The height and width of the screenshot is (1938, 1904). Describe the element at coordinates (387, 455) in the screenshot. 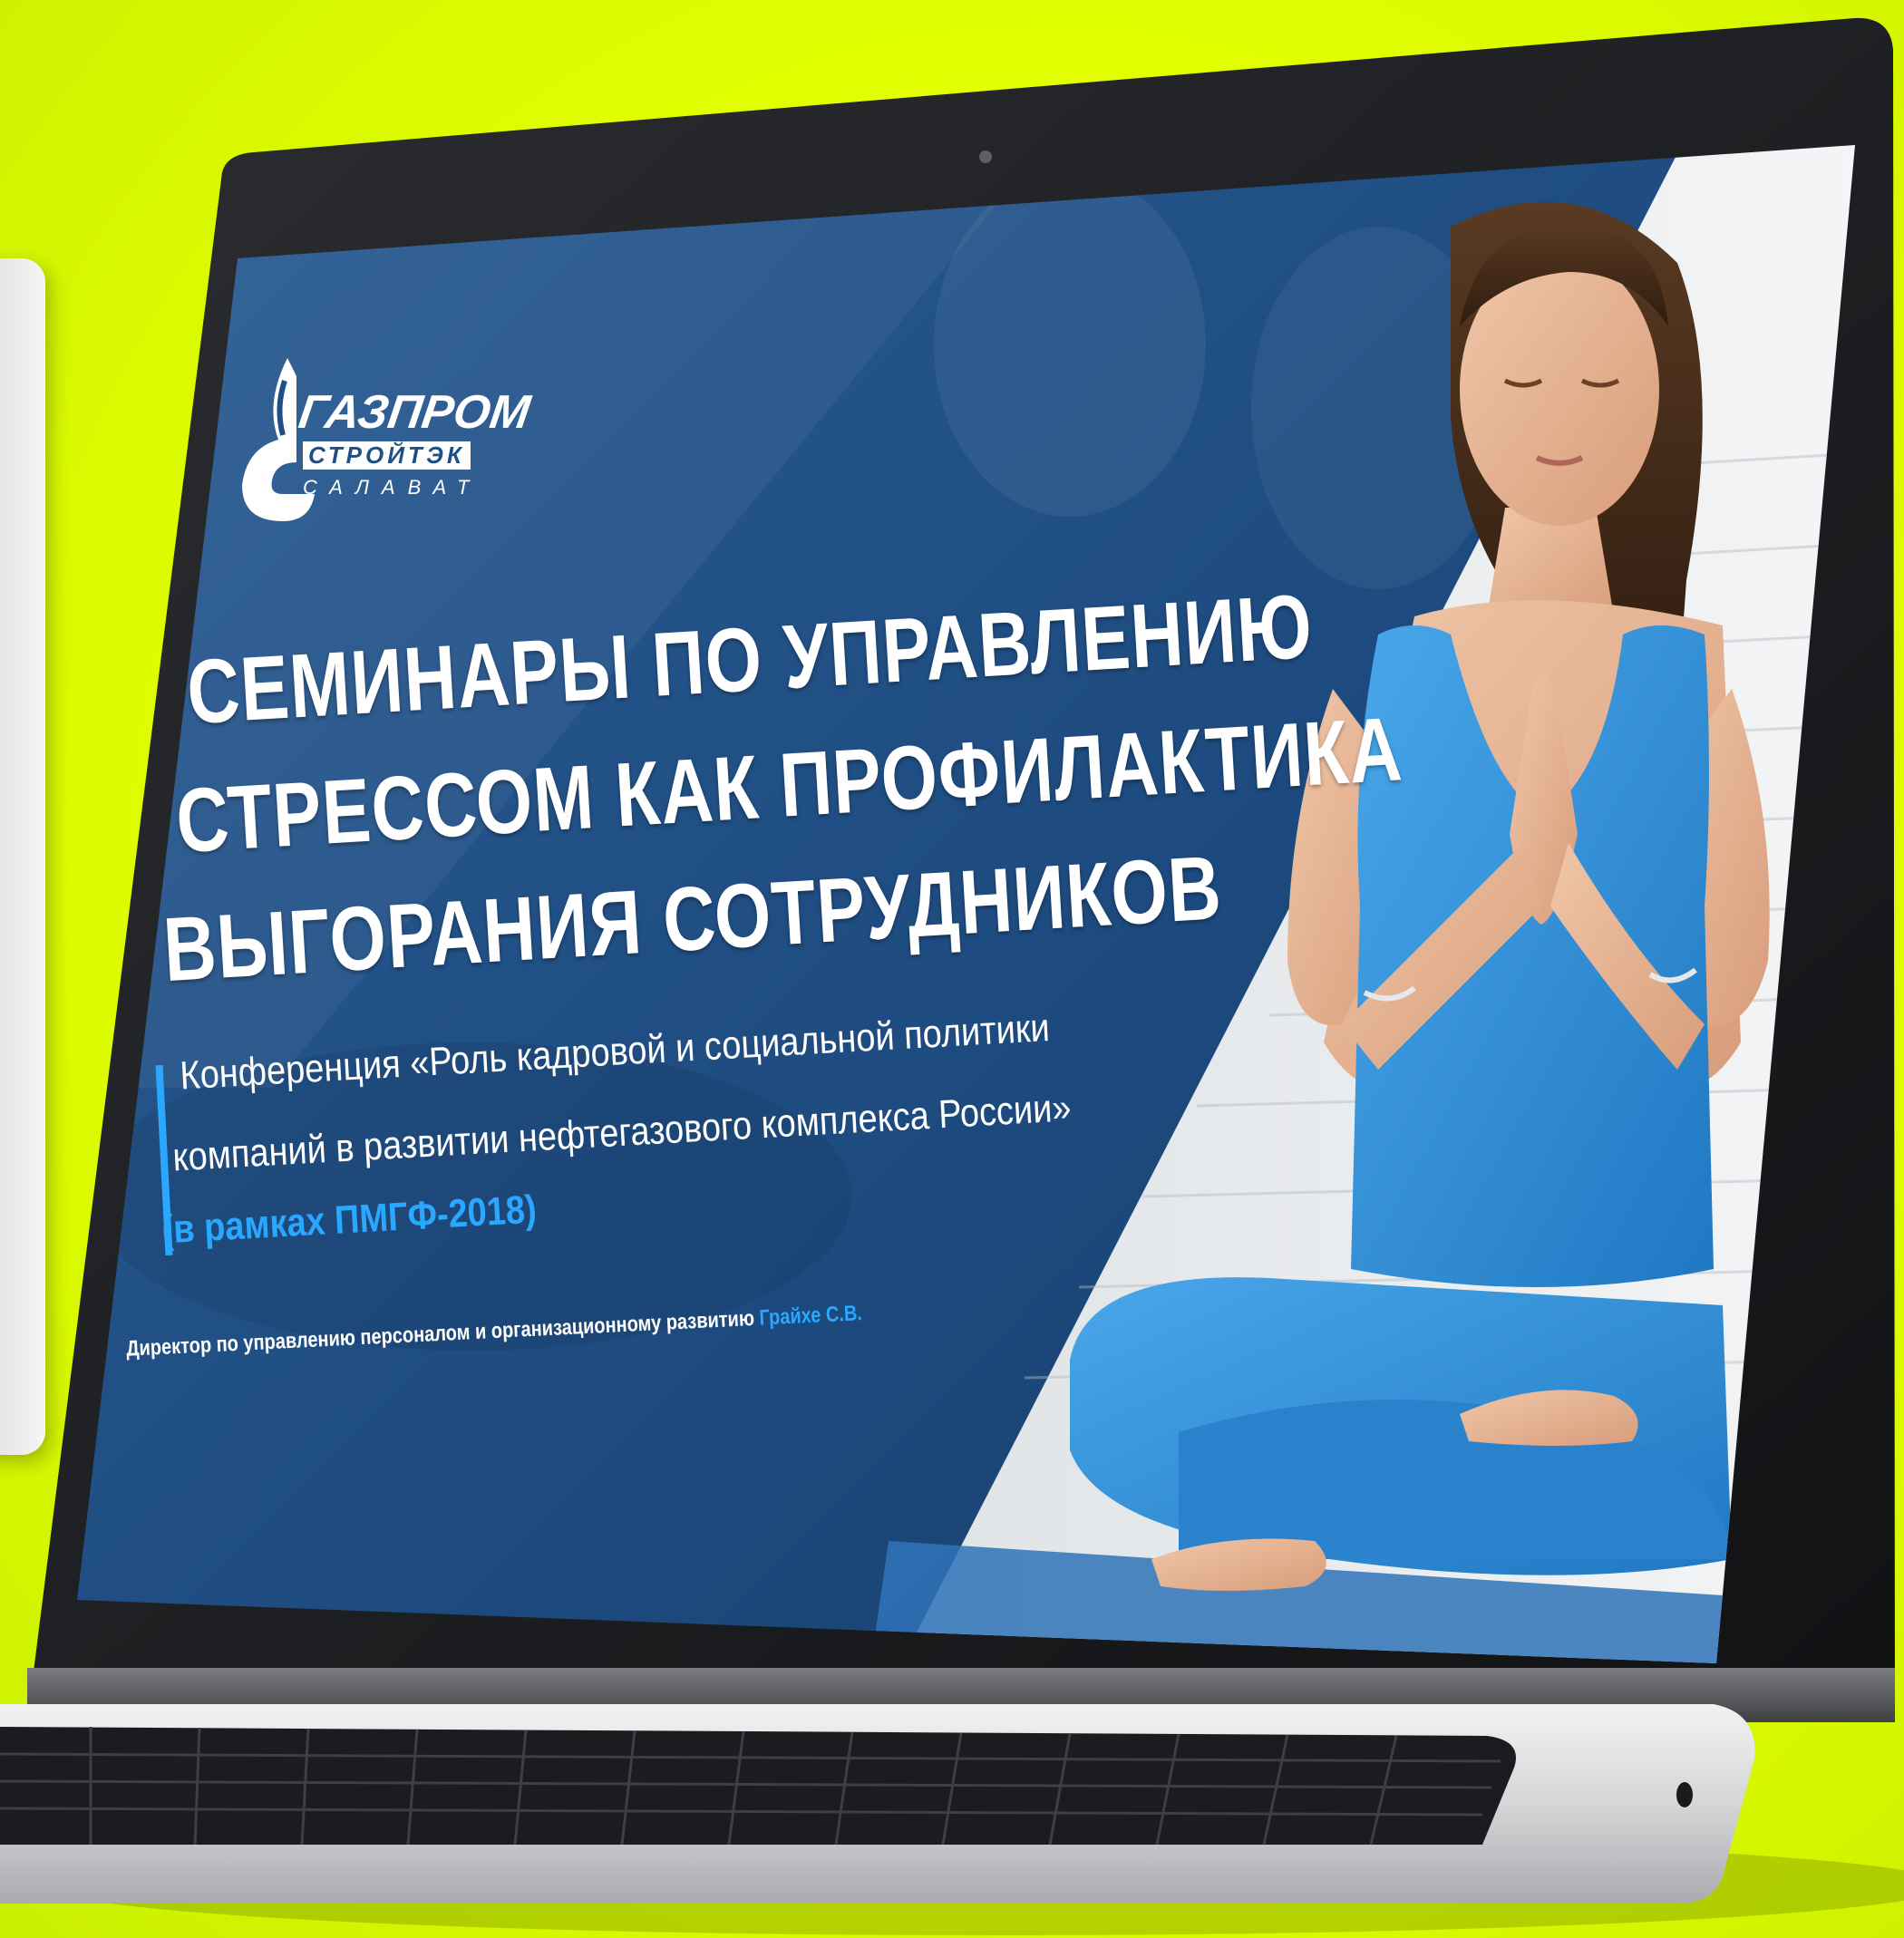

I see `logo-line-2: СТРОЙТЭК` at that location.